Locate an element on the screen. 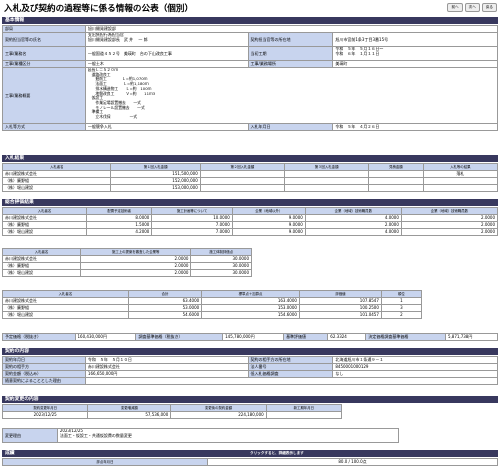 This screenshot has width=500, height=471. place-value: 美瑛町 is located at coordinates (415, 64).